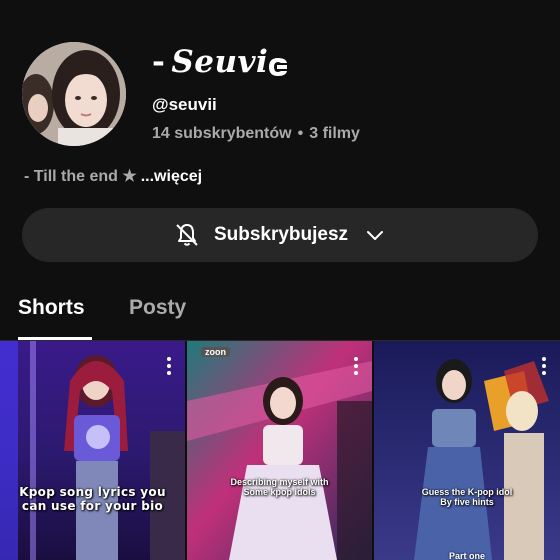  I want to click on short-caption-1-line2: can use for your bio, so click(92, 505).